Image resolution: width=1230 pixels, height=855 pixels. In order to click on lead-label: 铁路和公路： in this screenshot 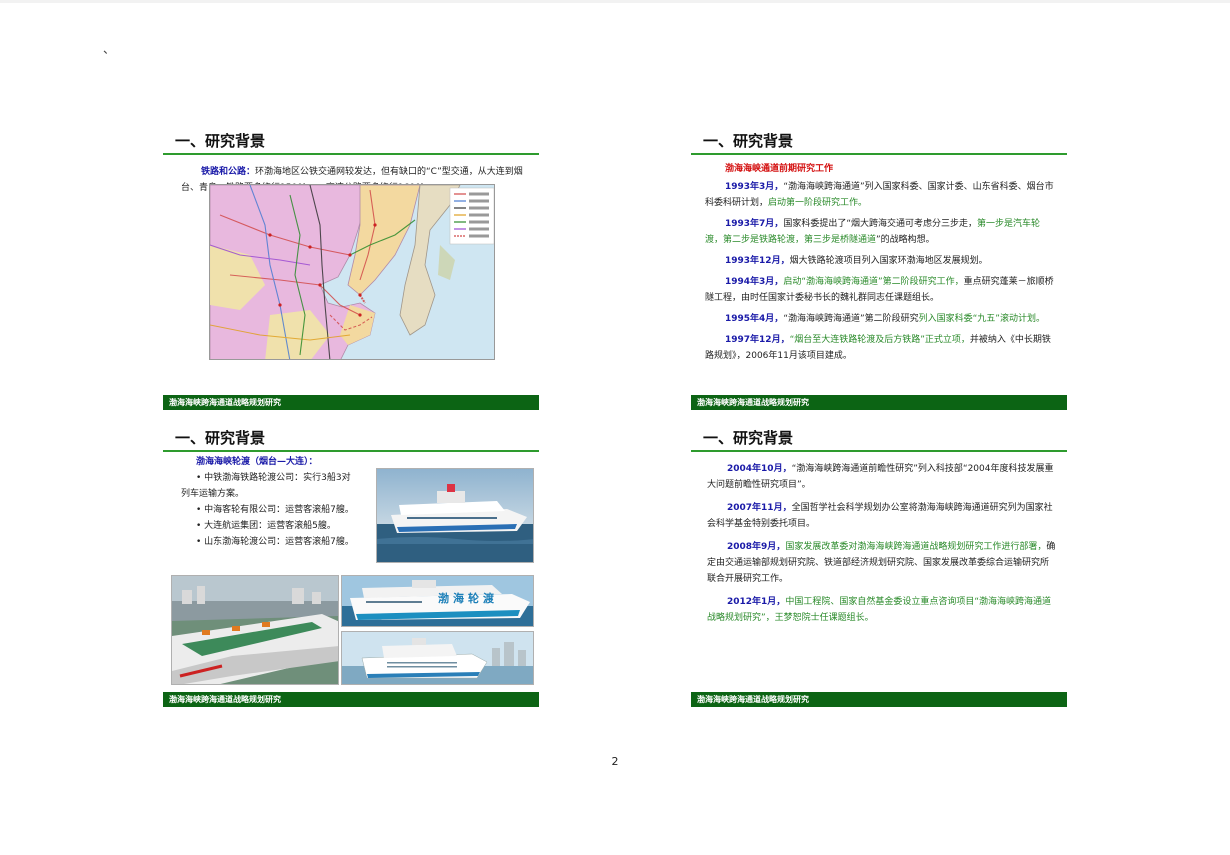, I will do `click(228, 172)`.